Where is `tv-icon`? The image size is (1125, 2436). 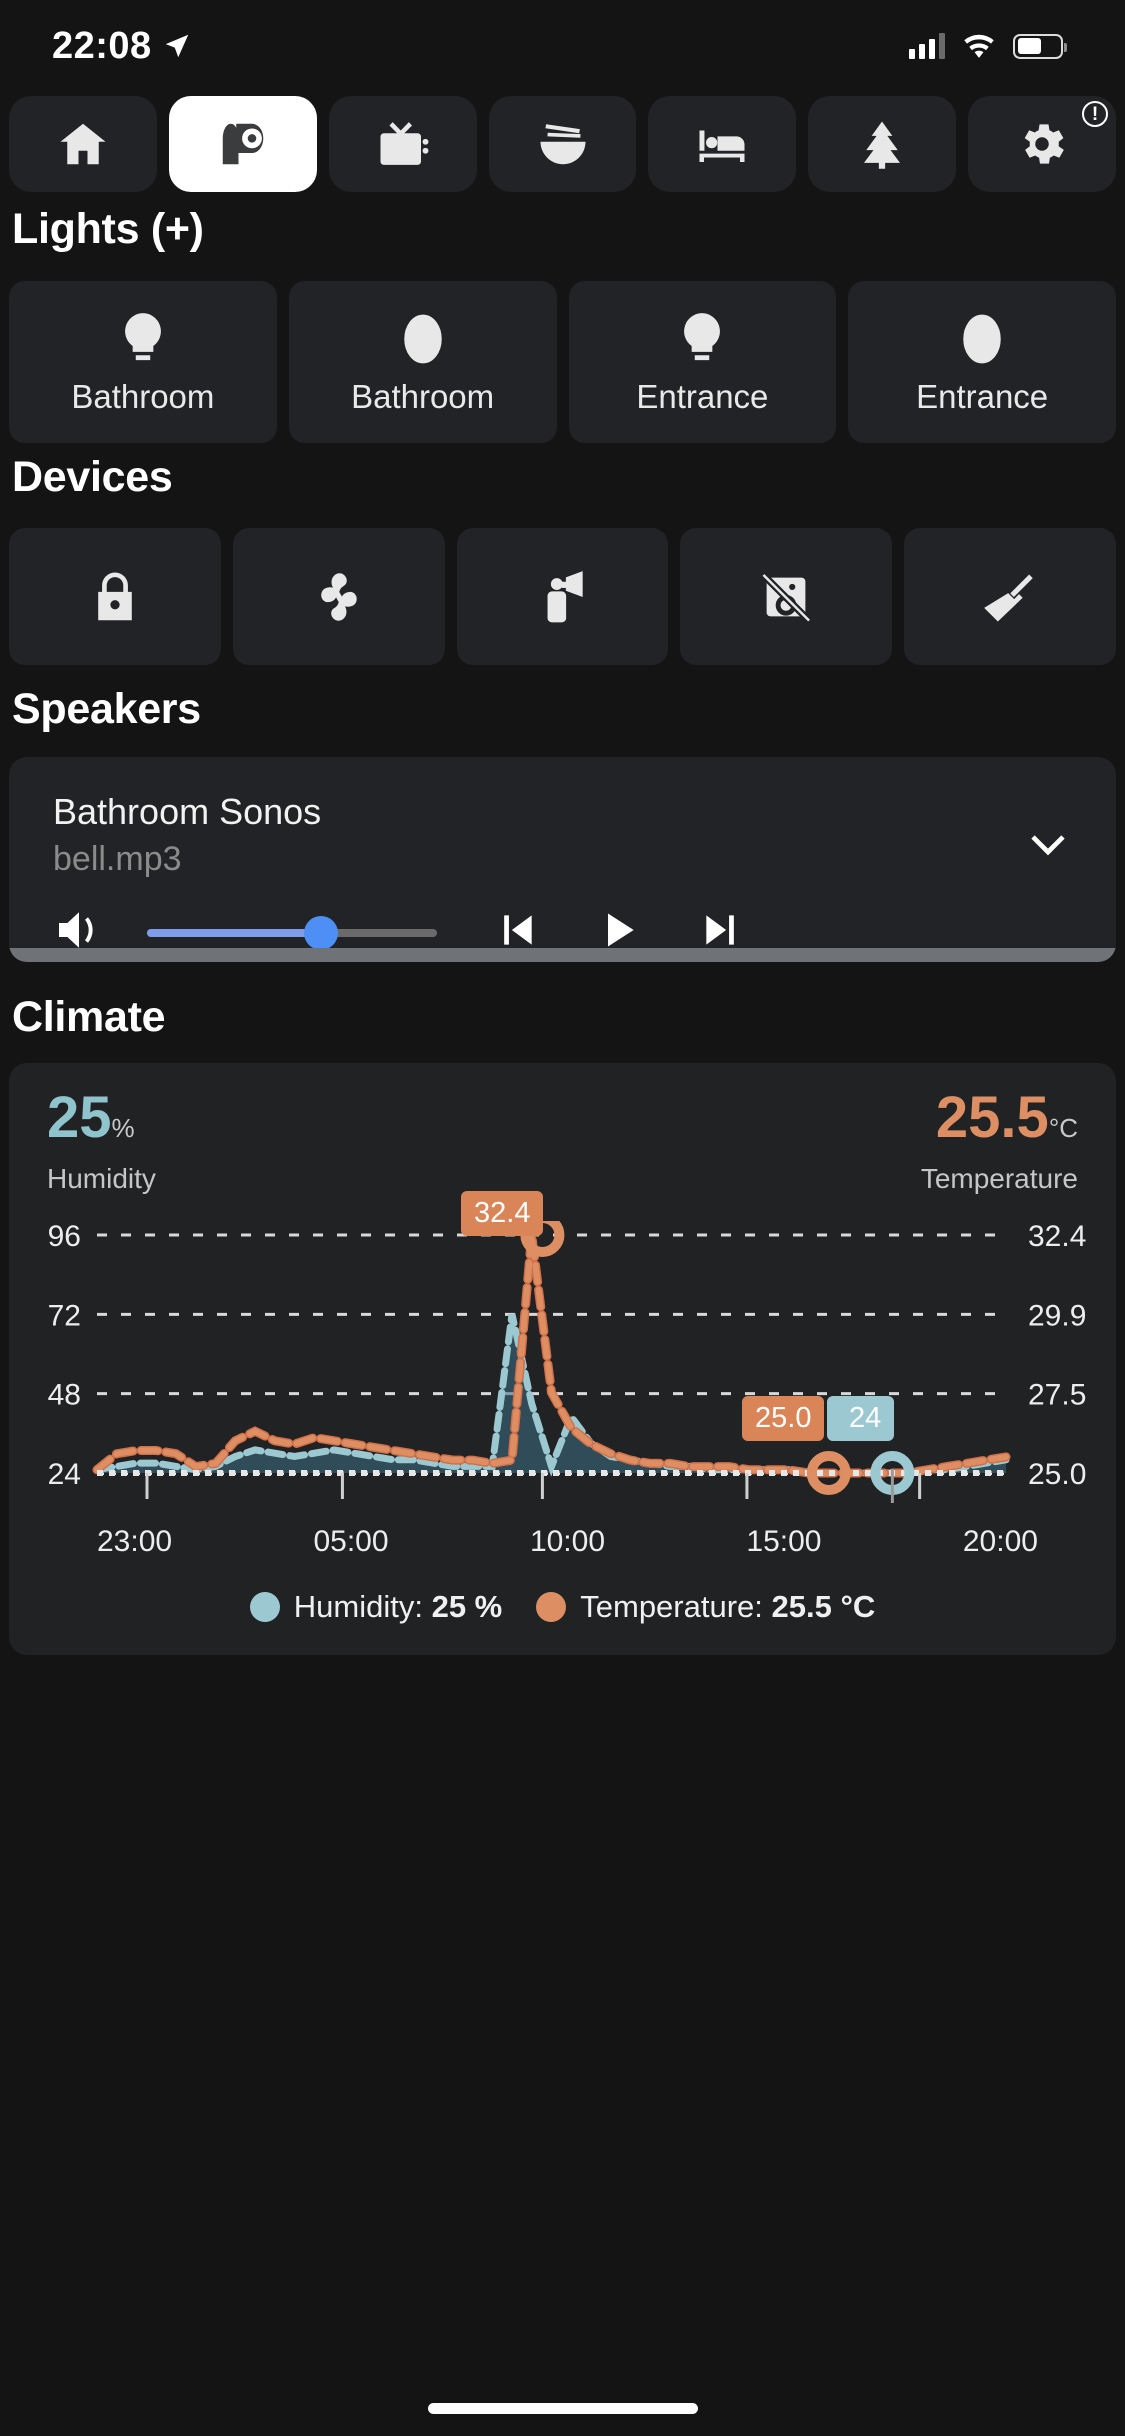
tv-icon is located at coordinates (404, 143).